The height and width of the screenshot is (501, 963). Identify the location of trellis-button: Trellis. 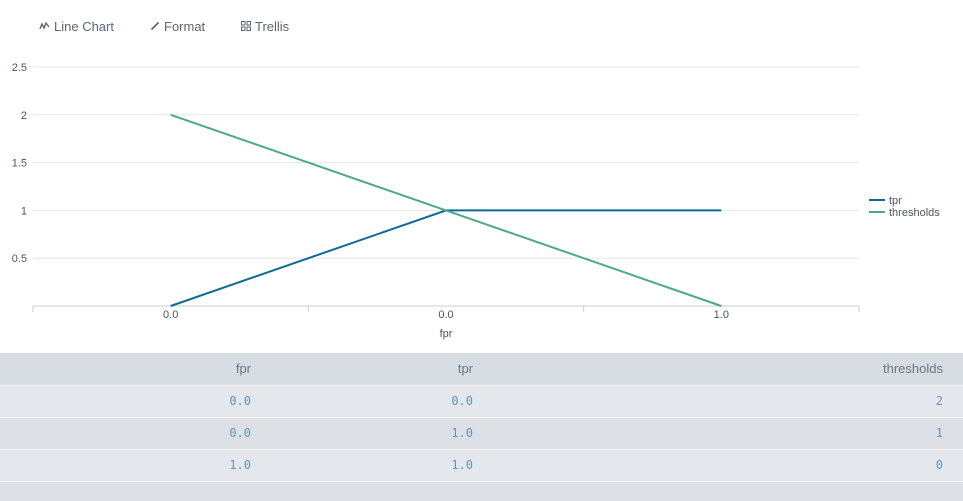
(265, 26).